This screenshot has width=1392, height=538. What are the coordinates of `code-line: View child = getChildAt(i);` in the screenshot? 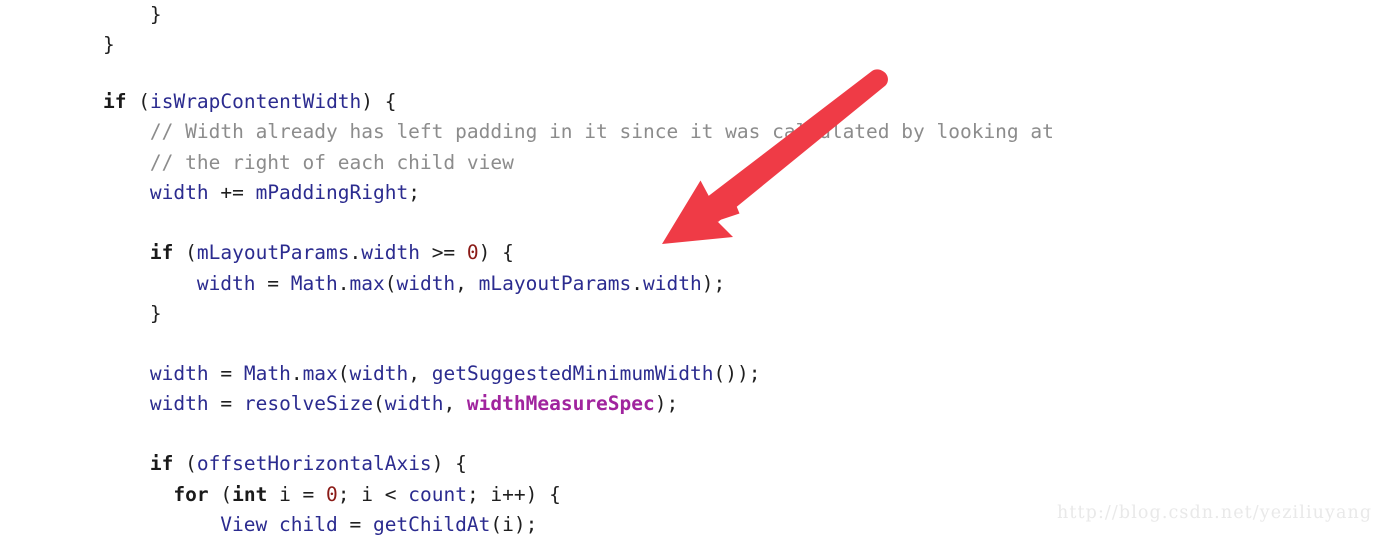 It's located at (378, 524).